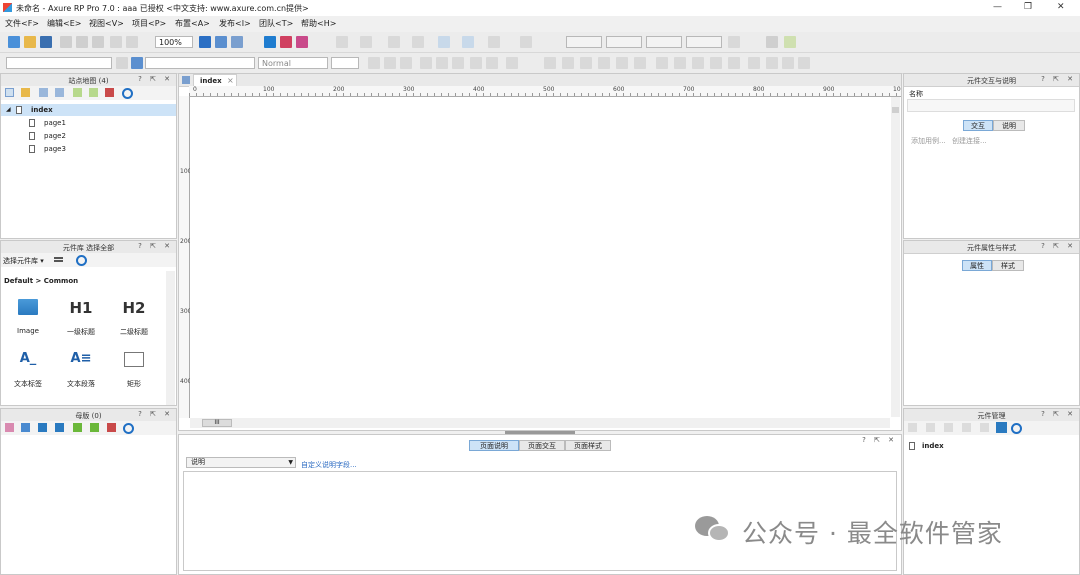 The image size is (1080, 575). I want to click on minimize-button: —, so click(997, 7).